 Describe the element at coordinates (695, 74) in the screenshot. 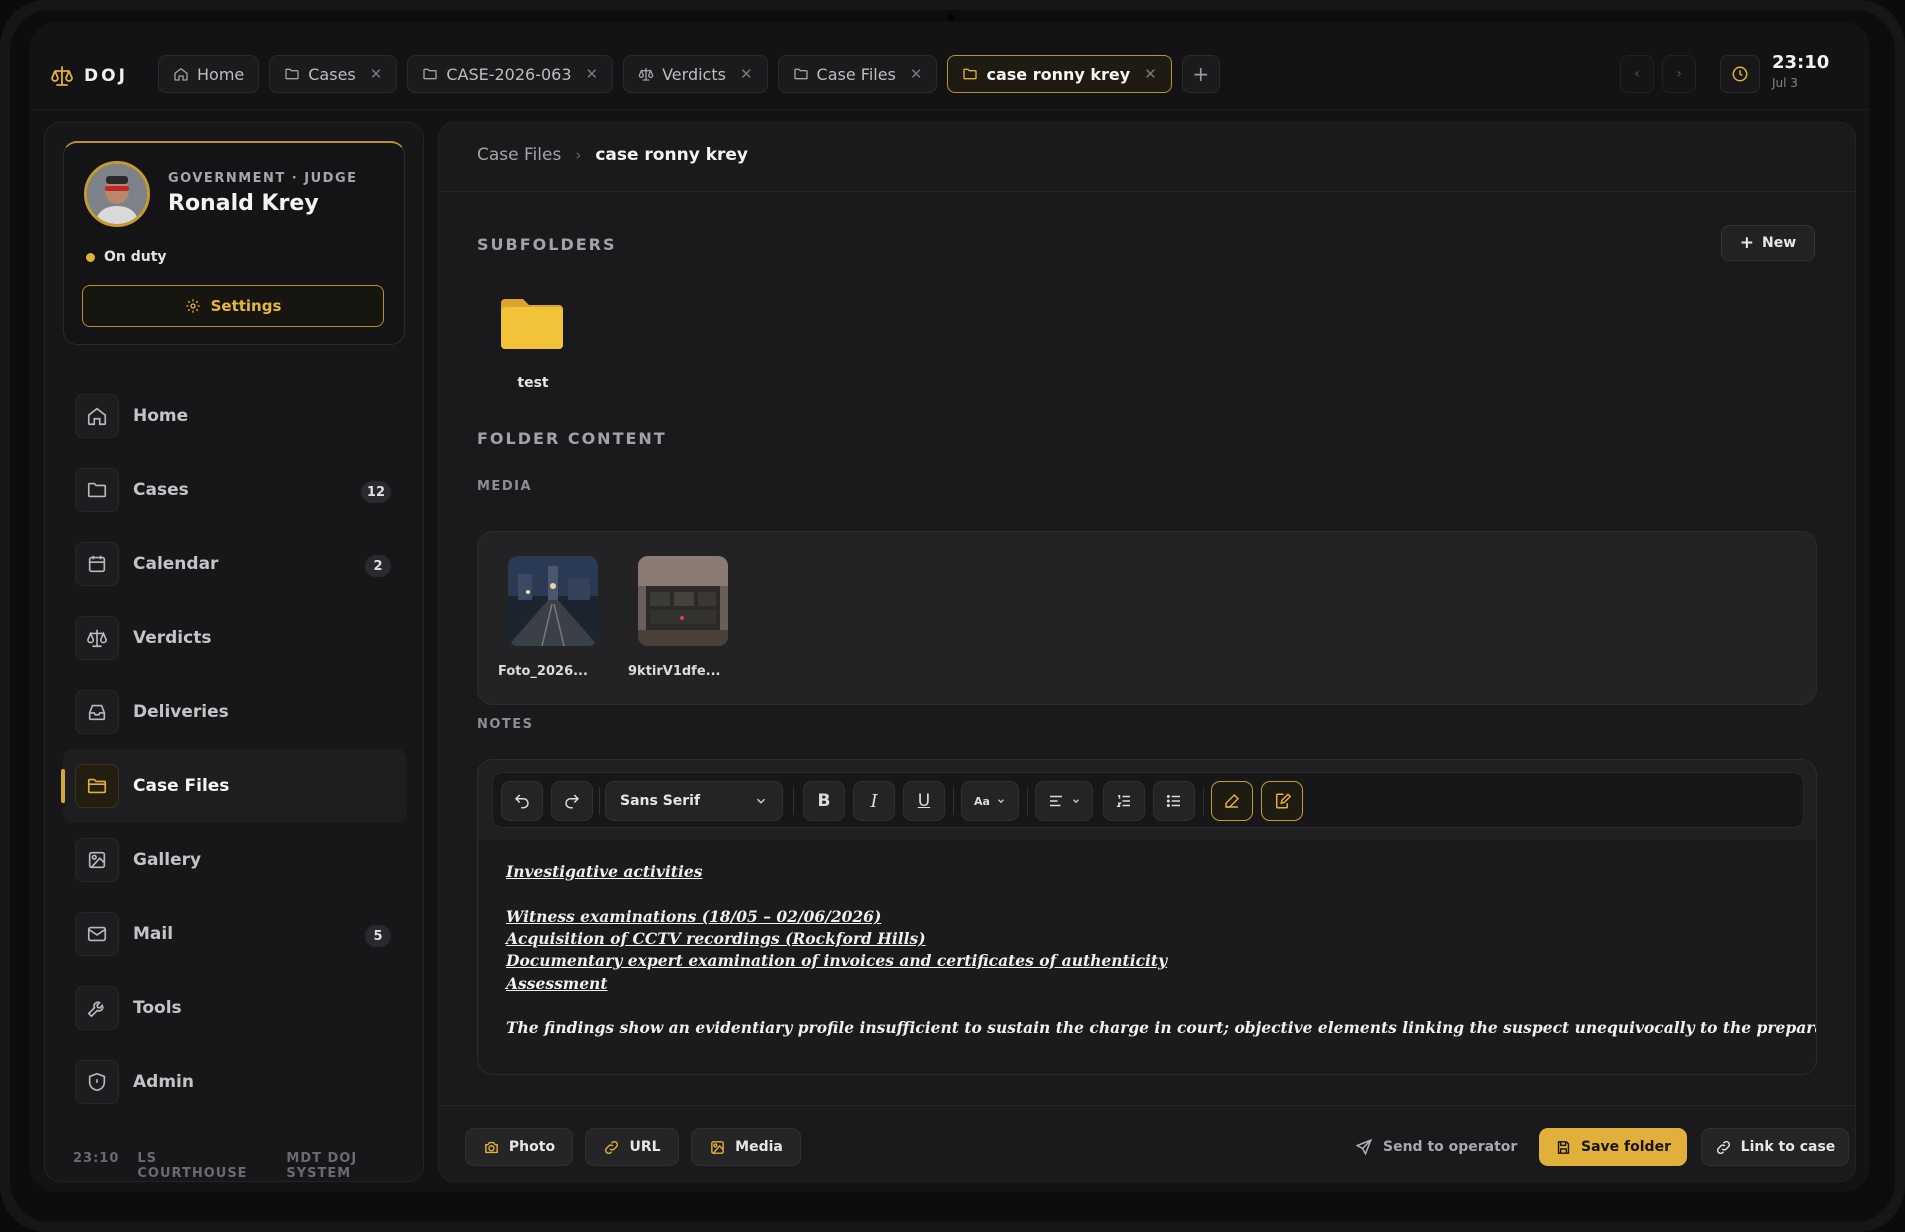

I see `tab-verdicts: Verdicts ✕` at that location.